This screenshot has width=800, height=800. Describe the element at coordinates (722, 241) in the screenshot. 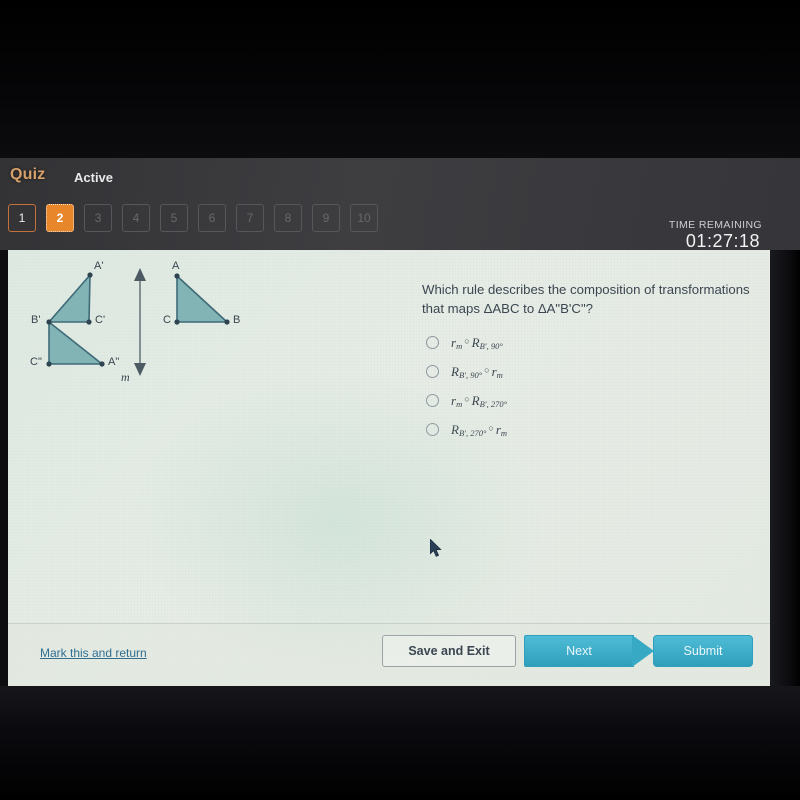

I see `time-remaining-value: 01:27:18` at that location.